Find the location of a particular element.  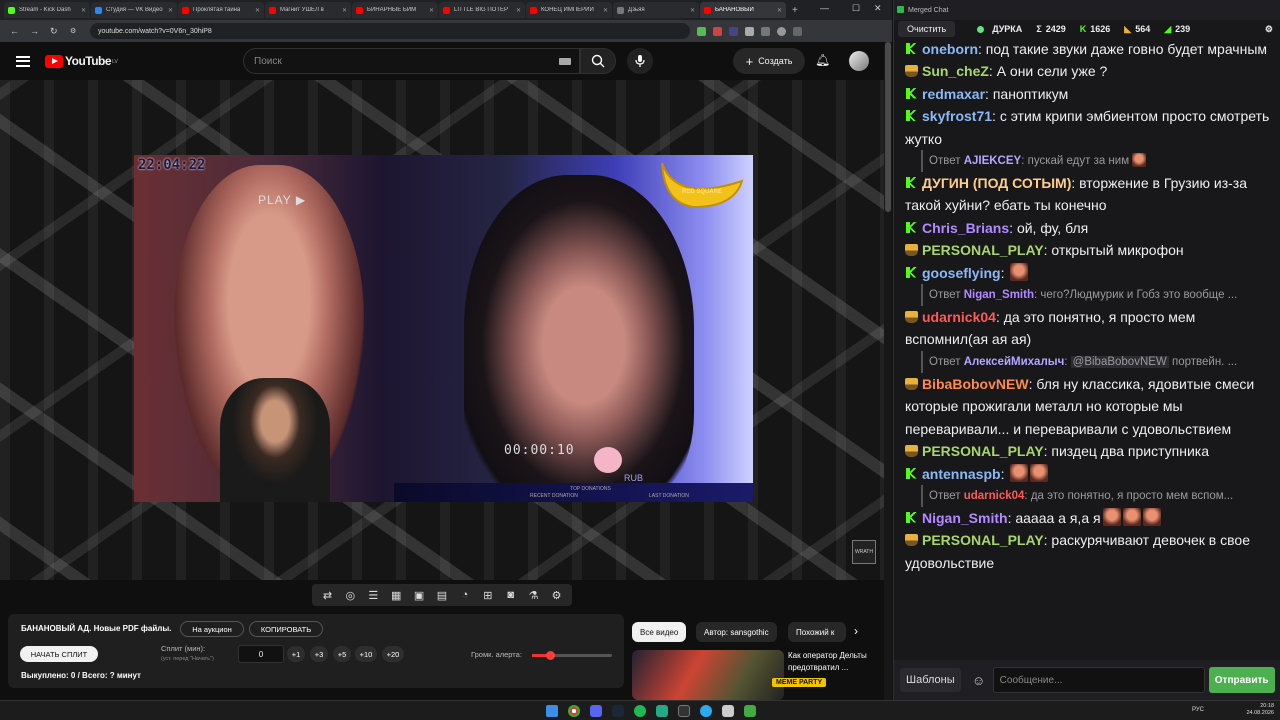

start-split-button: НАЧАТЬ СПЛИТ is located at coordinates (59, 654).